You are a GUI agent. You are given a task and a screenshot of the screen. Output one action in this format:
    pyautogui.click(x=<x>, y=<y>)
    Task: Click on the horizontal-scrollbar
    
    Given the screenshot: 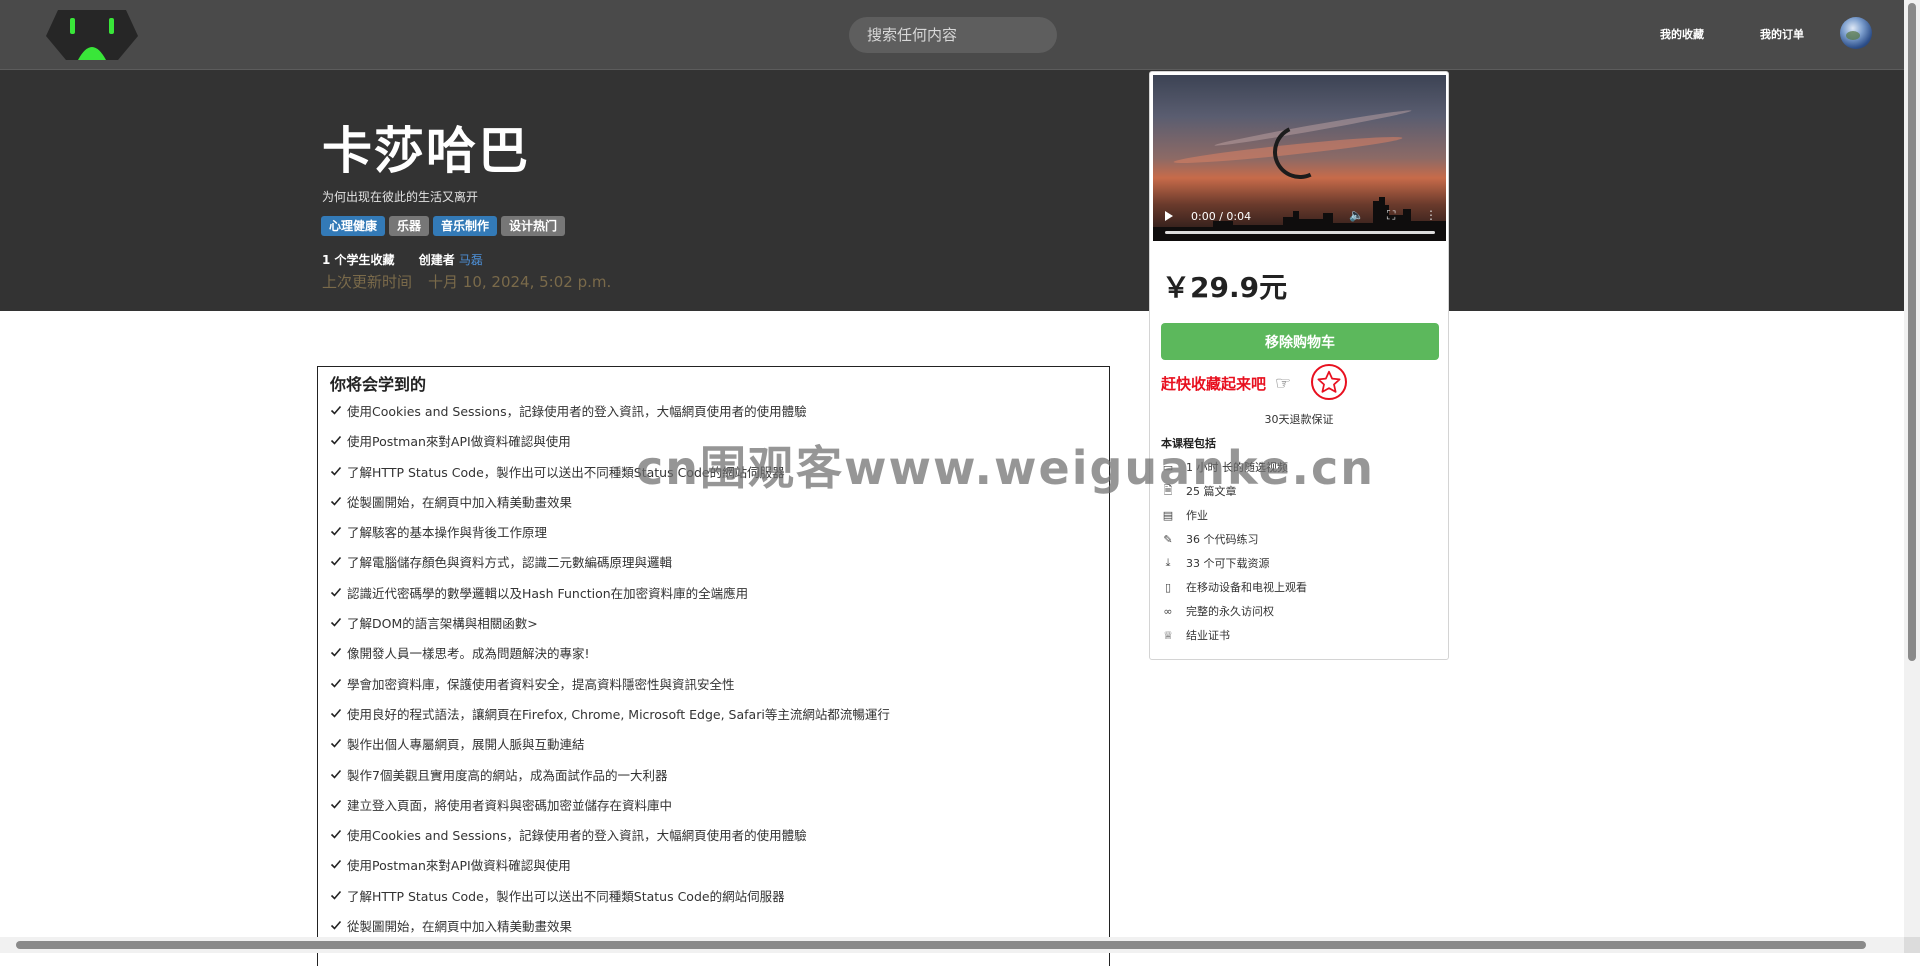 What is the action you would take?
    pyautogui.click(x=952, y=945)
    